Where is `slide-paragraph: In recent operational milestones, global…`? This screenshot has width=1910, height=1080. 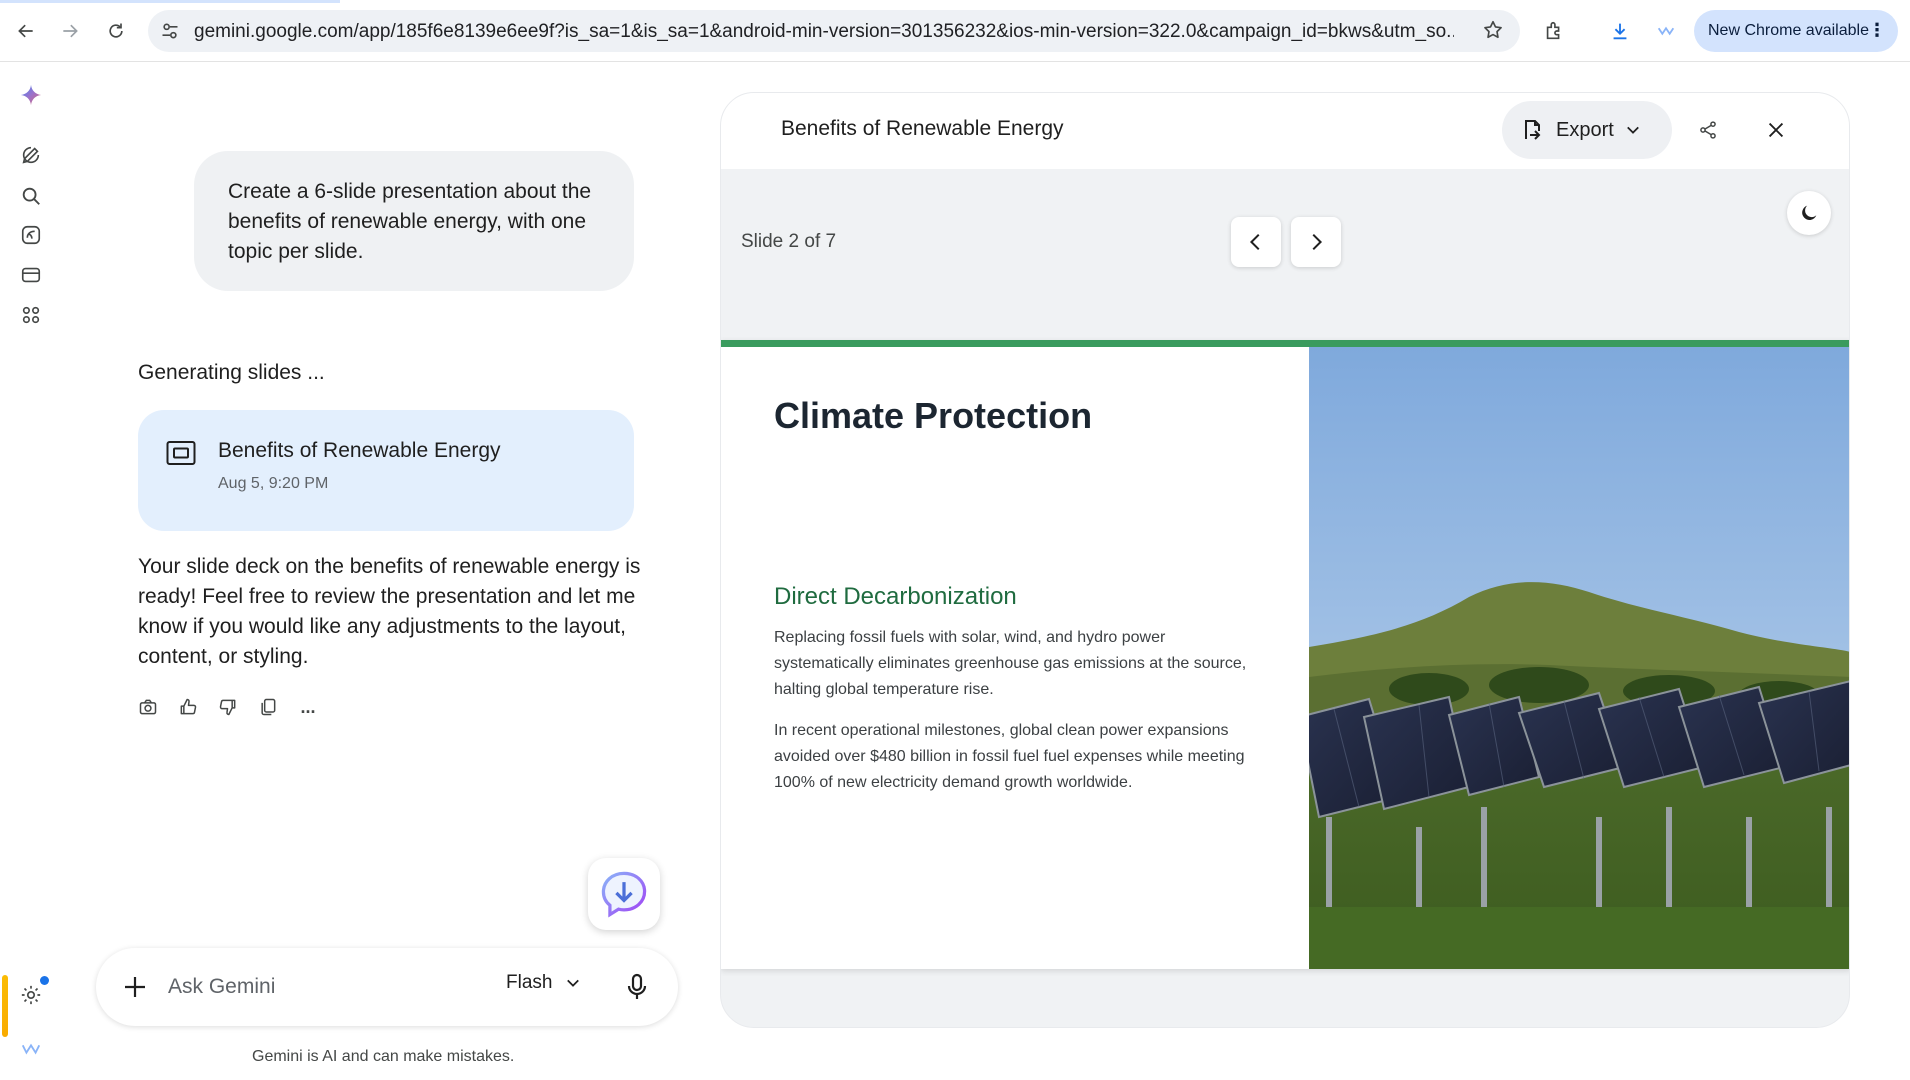
slide-paragraph: In recent operational milestones, global… is located at coordinates (1009, 756).